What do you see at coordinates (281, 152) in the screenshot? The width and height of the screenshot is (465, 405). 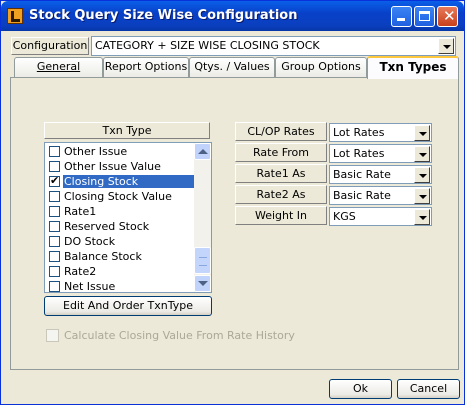 I see `rate-from-label: Rate From` at bounding box center [281, 152].